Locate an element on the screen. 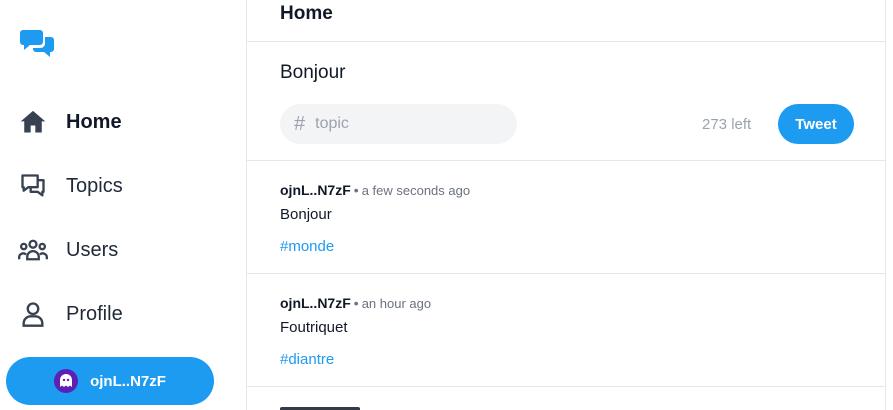  post-tag: #diantre is located at coordinates (307, 359).